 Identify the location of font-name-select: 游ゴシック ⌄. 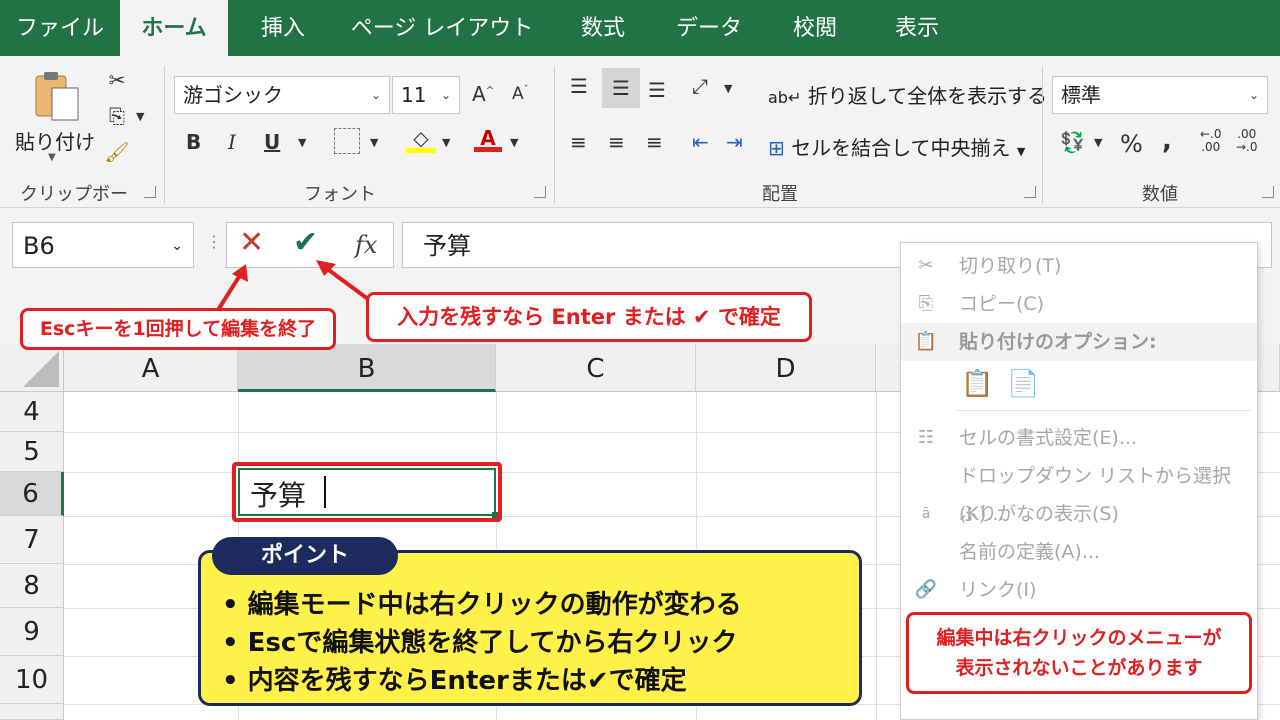
(282, 95).